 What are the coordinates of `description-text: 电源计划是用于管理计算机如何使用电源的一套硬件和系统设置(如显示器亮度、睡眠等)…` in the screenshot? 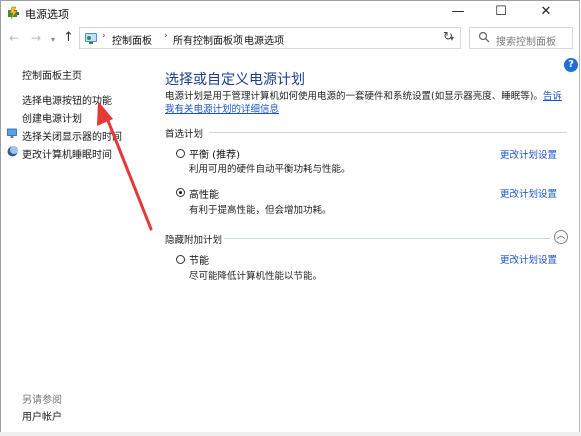 It's located at (354, 96).